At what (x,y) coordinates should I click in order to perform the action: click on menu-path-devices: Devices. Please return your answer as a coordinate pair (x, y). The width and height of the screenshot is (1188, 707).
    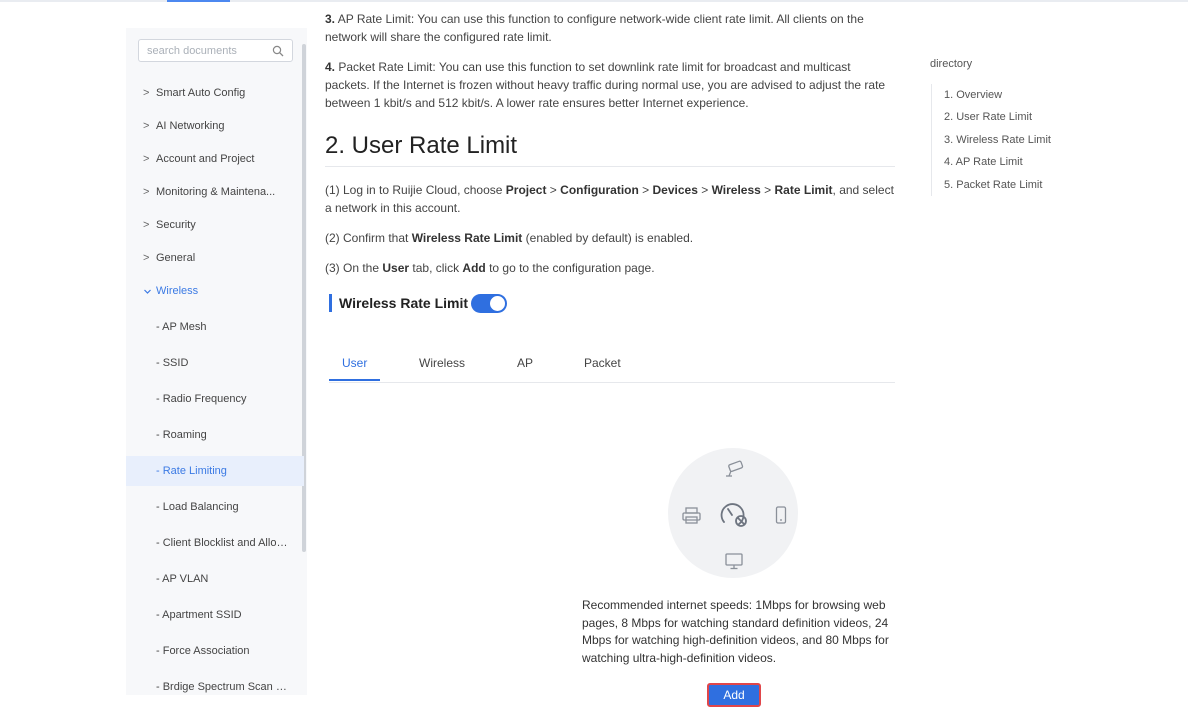
    Looking at the image, I should click on (675, 190).